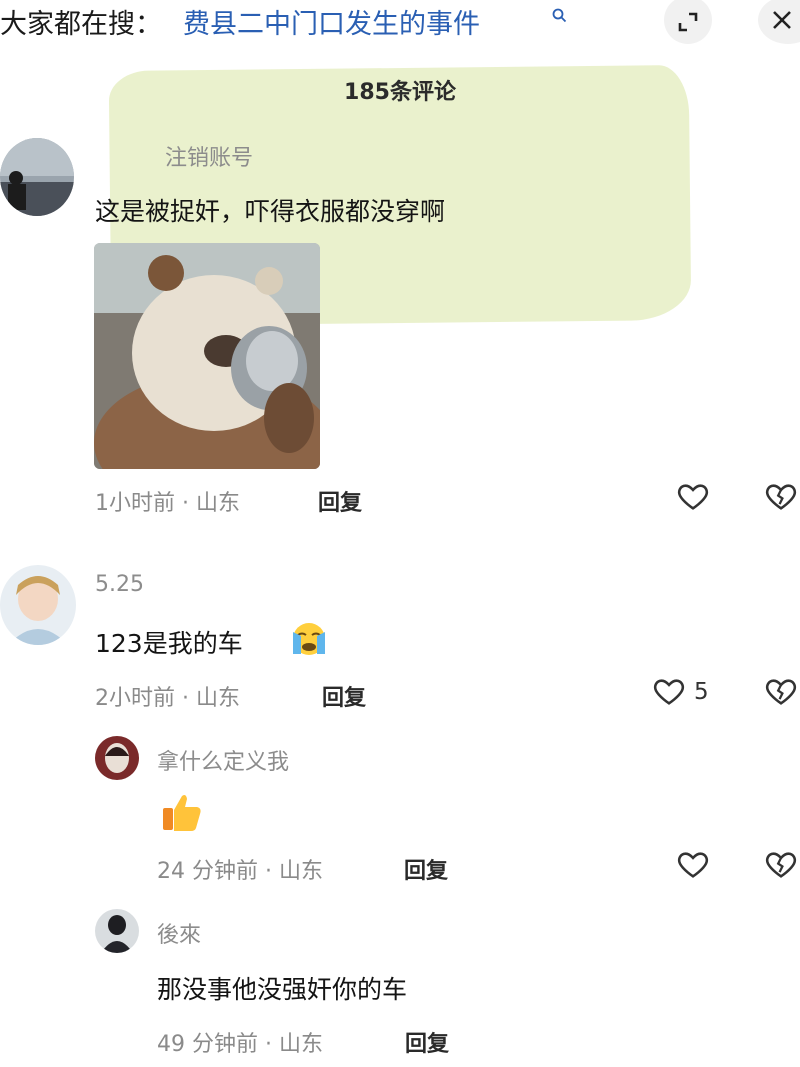 This screenshot has height=1067, width=800. Describe the element at coordinates (331, 21) in the screenshot. I see `search-query-link: 费县二中门口发生的事件` at that location.